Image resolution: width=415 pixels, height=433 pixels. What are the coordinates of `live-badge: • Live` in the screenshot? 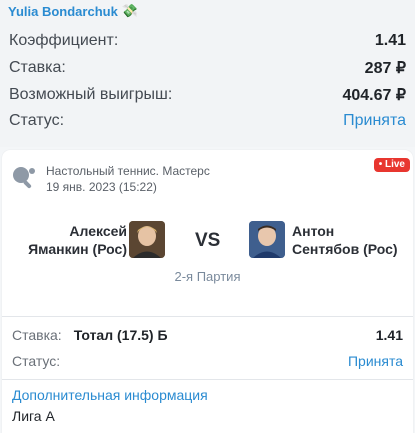 It's located at (391, 165).